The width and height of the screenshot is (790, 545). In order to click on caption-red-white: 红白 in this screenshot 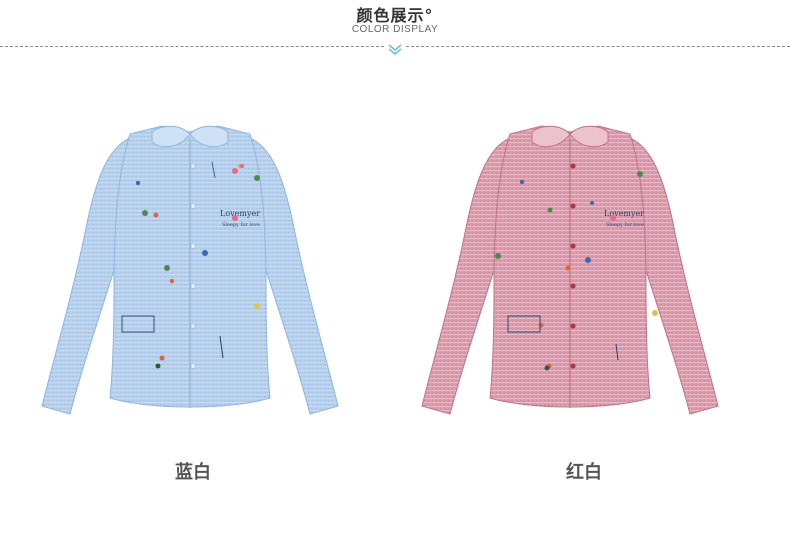, I will do `click(584, 472)`.